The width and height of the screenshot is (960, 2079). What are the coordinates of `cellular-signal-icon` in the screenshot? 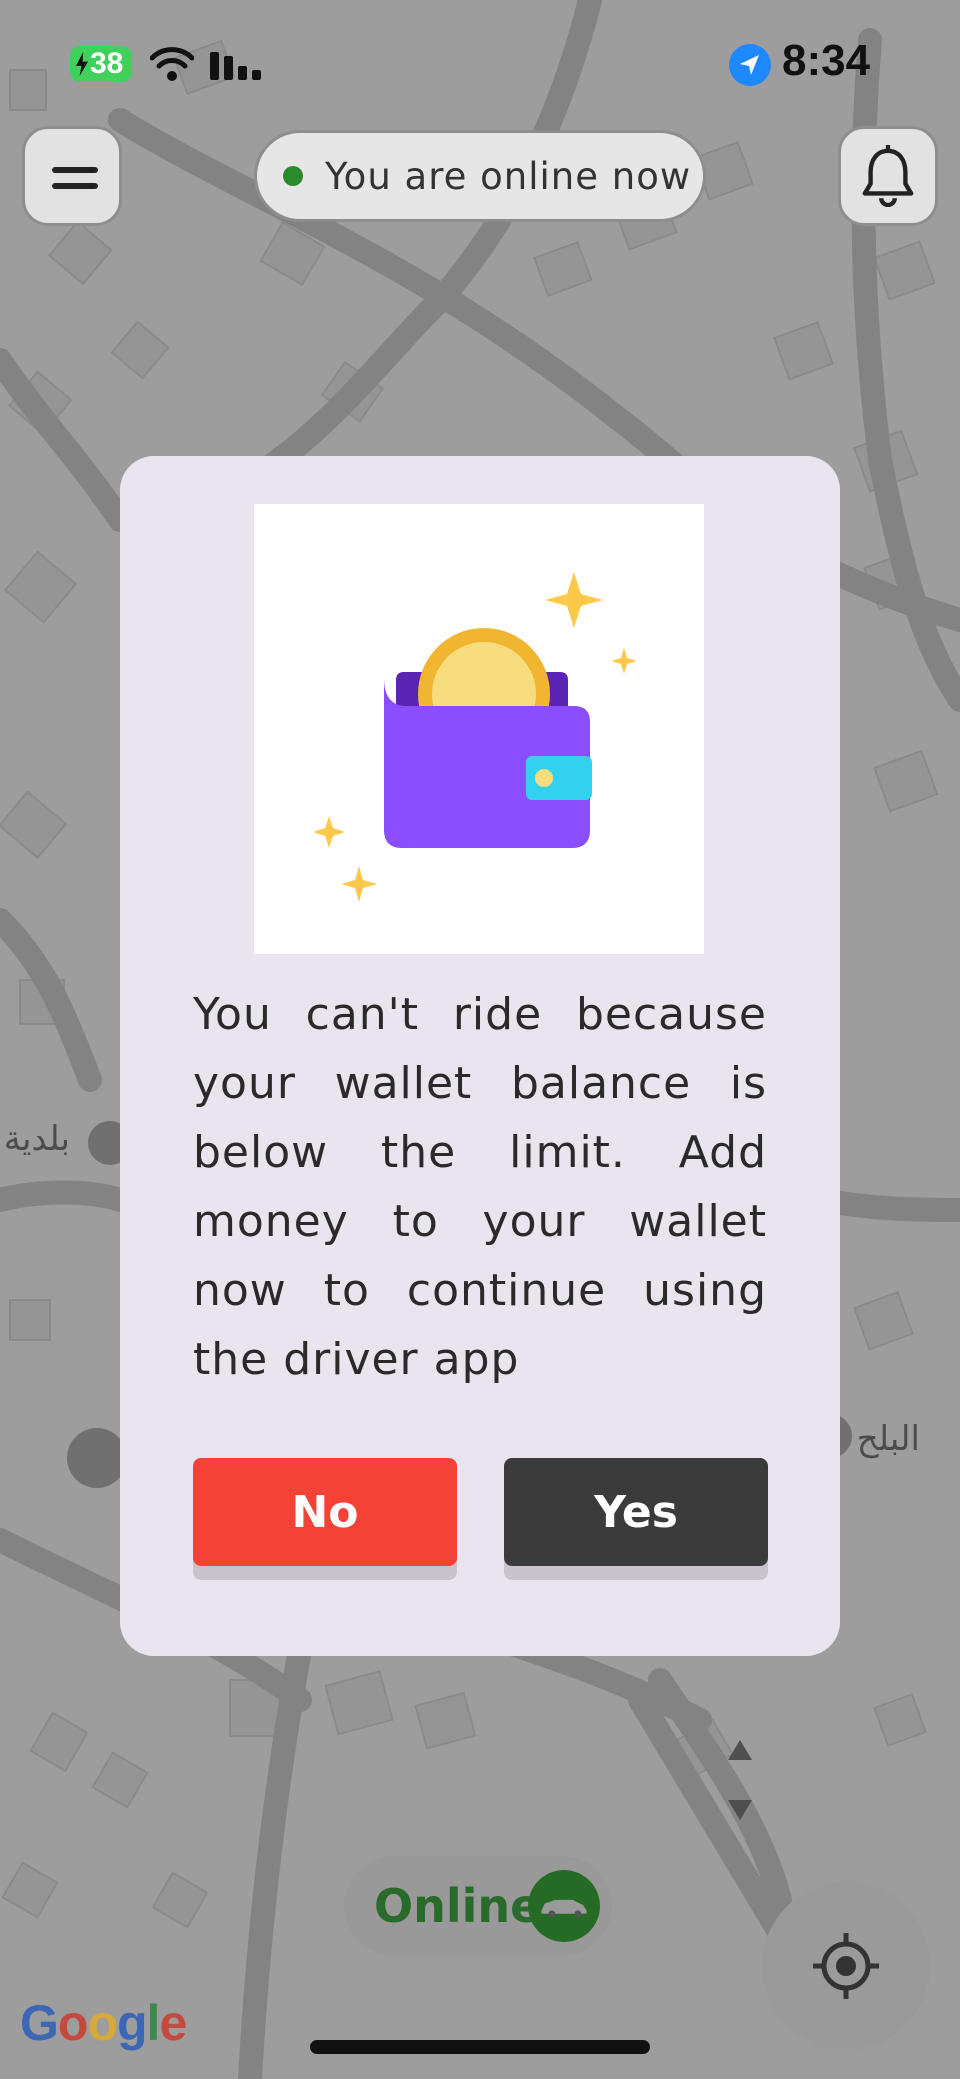 It's located at (236, 64).